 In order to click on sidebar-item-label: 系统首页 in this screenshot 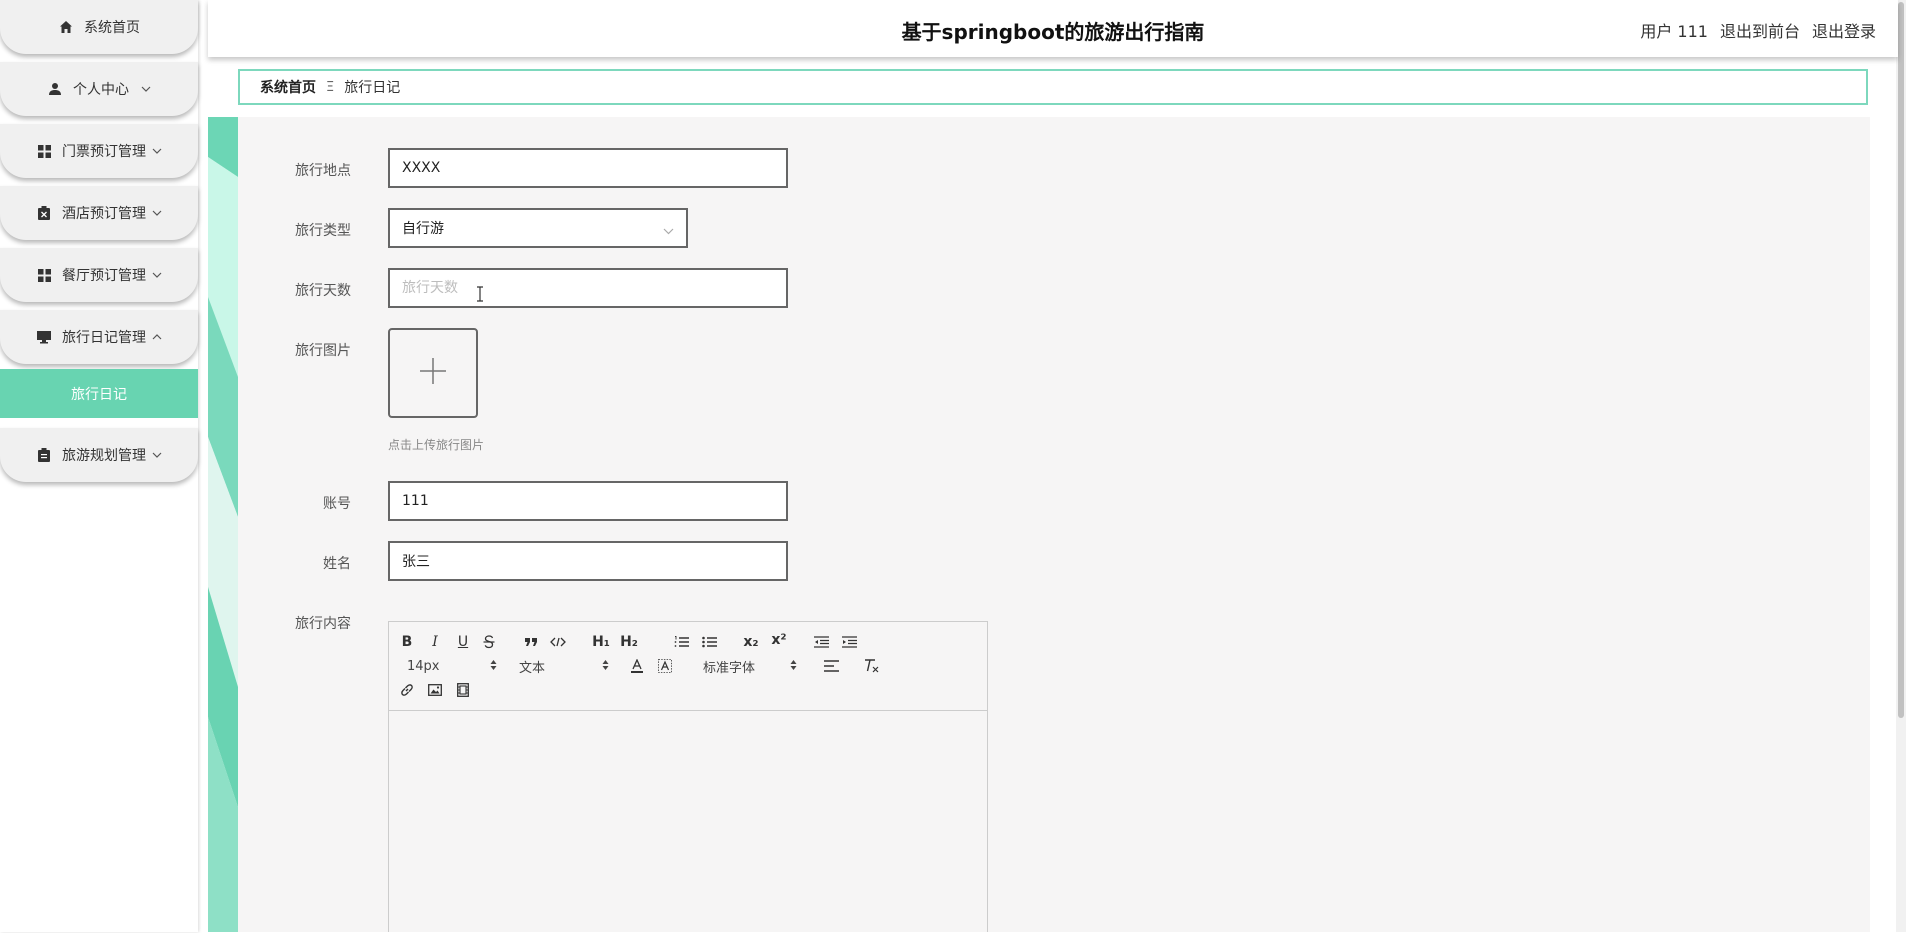, I will do `click(112, 28)`.